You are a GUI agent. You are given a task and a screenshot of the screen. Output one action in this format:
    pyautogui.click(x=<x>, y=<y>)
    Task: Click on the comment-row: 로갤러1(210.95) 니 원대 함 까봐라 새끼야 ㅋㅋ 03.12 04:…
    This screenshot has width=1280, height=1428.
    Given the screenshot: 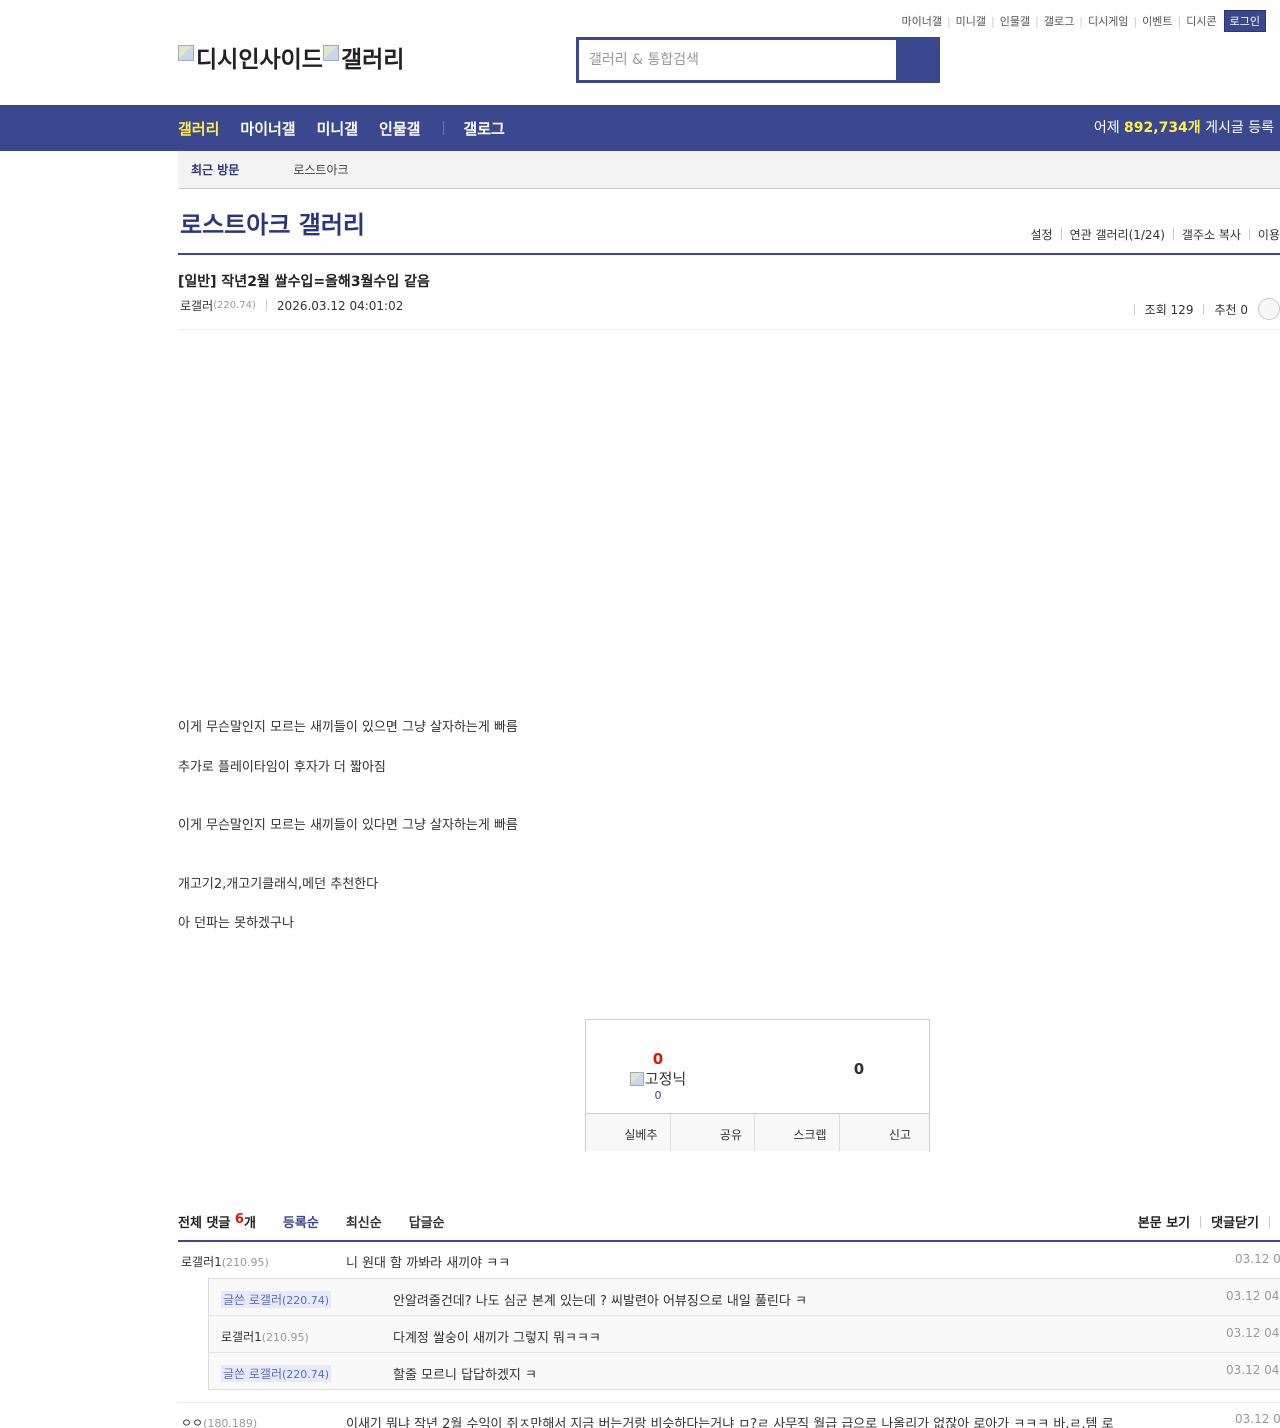 What is the action you would take?
    pyautogui.click(x=729, y=1260)
    